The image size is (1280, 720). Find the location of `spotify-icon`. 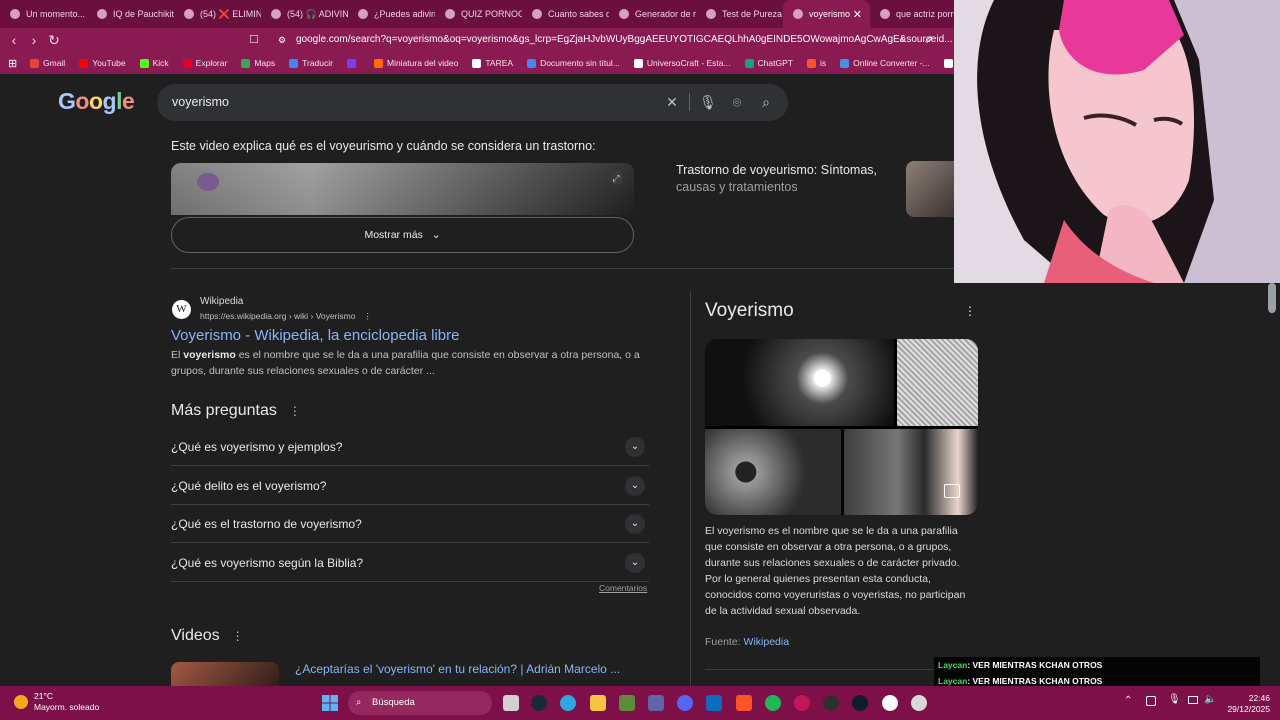

spotify-icon is located at coordinates (773, 703).